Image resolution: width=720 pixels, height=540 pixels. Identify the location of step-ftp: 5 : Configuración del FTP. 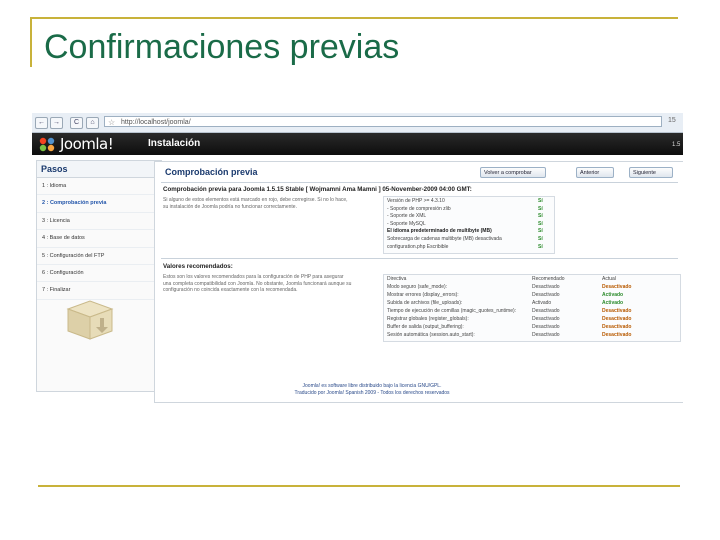
(99, 256).